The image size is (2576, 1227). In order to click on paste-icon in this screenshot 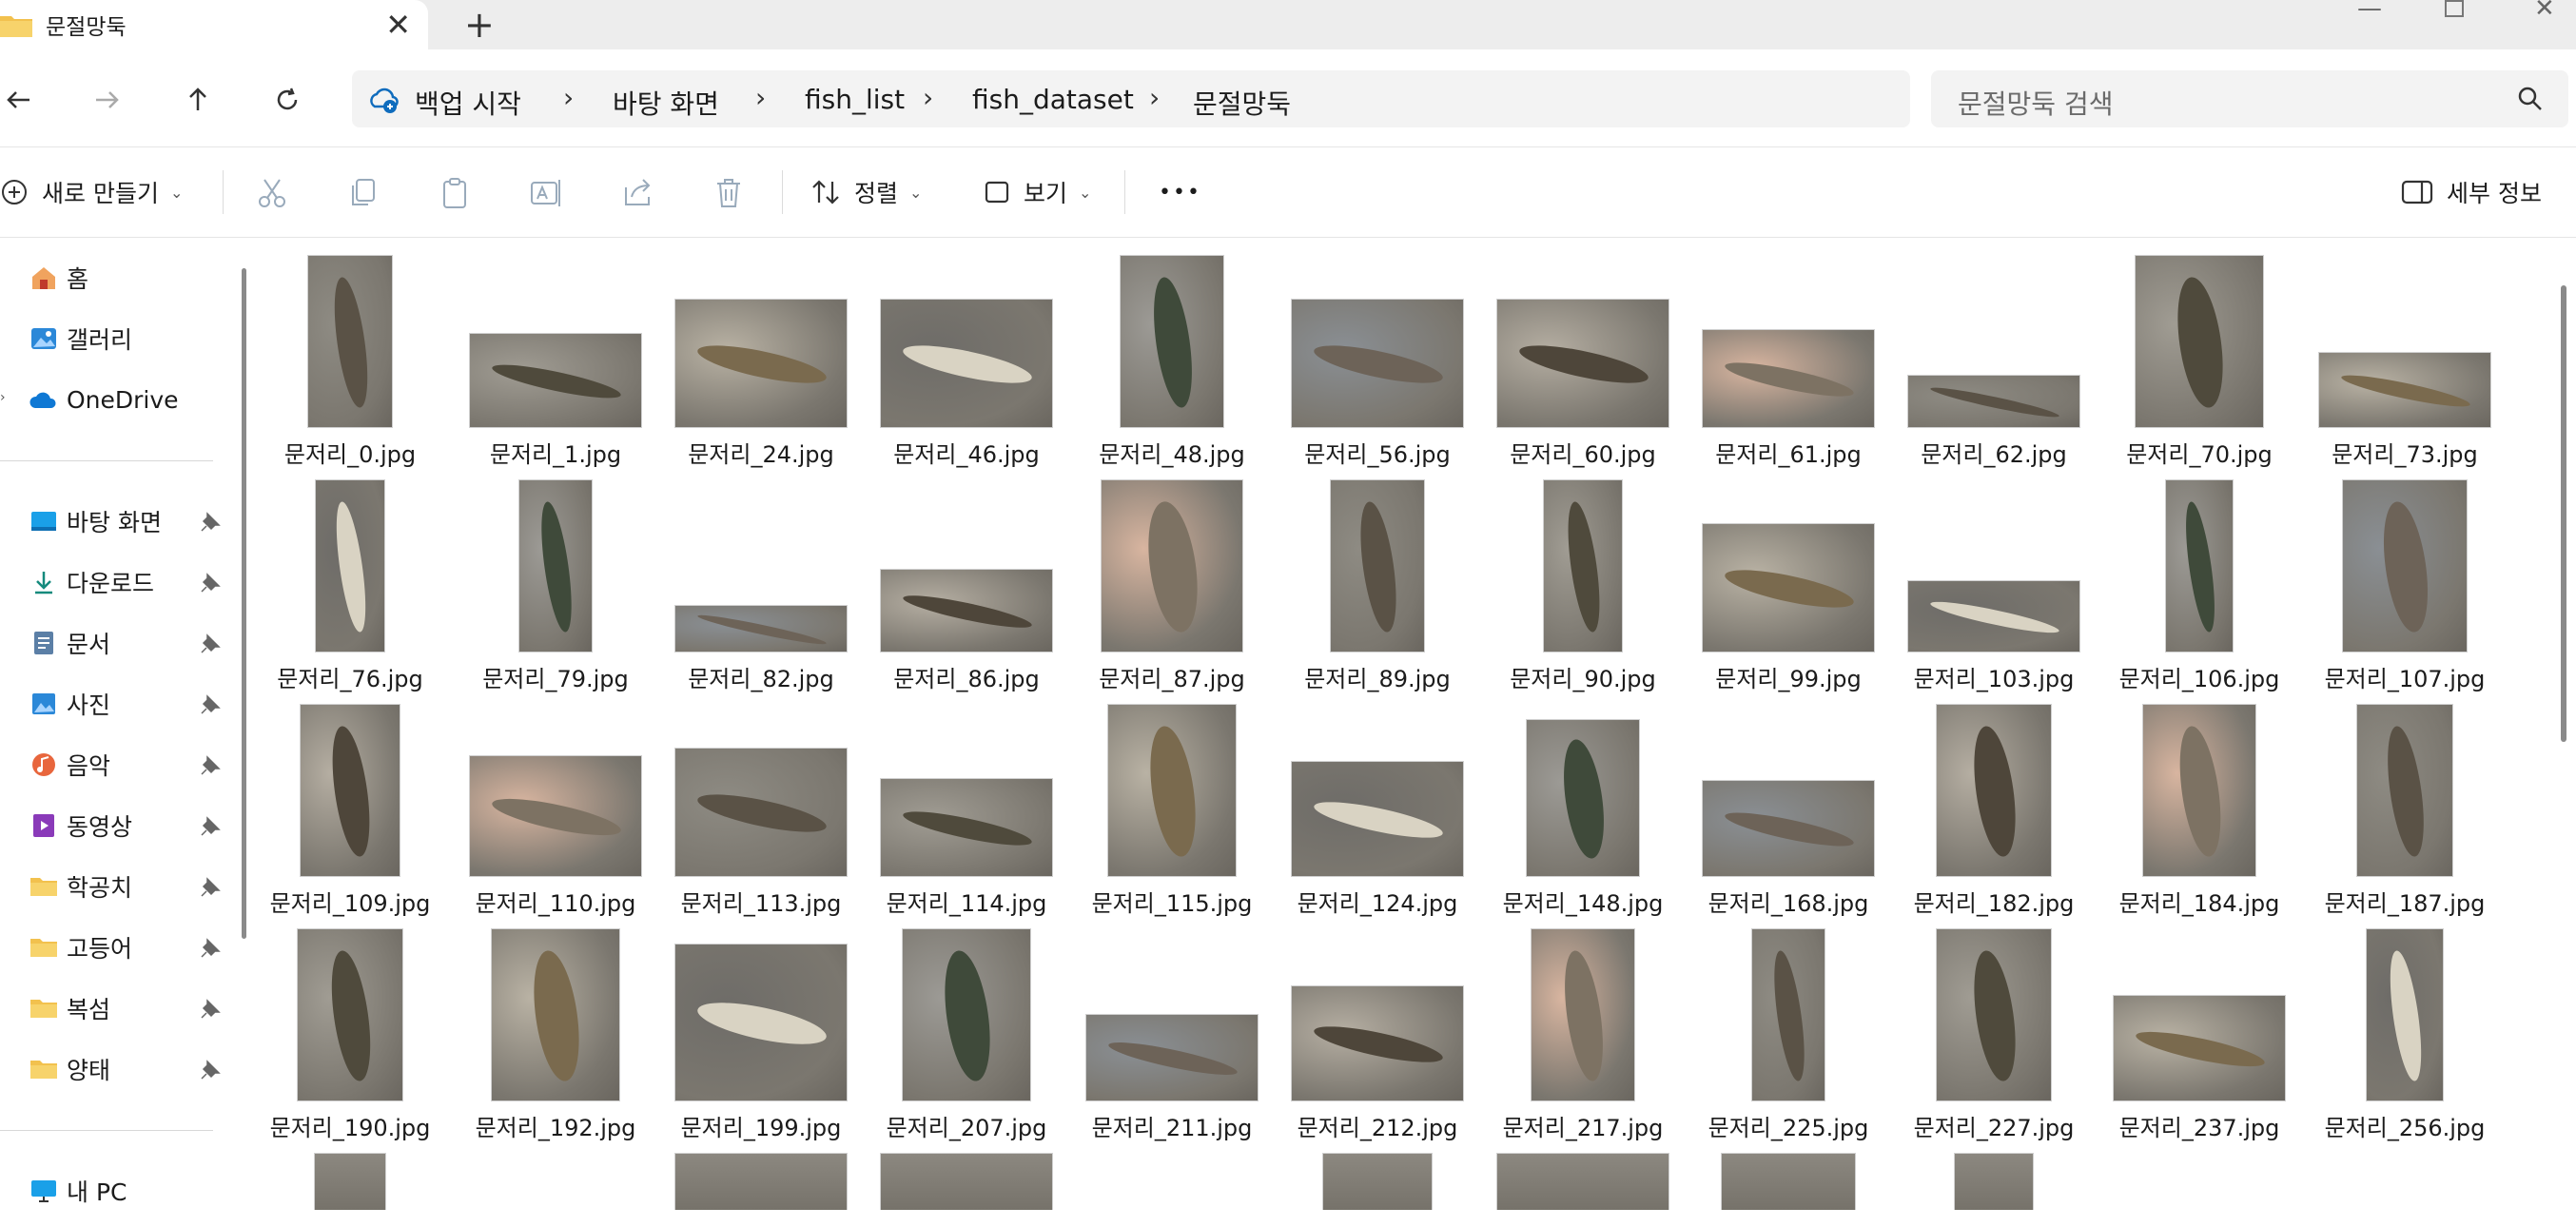, I will do `click(455, 193)`.